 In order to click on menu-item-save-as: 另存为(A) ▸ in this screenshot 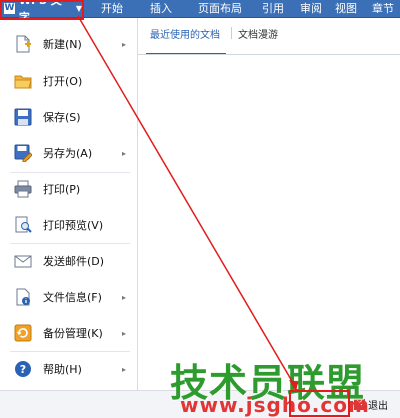, I will do `click(68, 153)`.